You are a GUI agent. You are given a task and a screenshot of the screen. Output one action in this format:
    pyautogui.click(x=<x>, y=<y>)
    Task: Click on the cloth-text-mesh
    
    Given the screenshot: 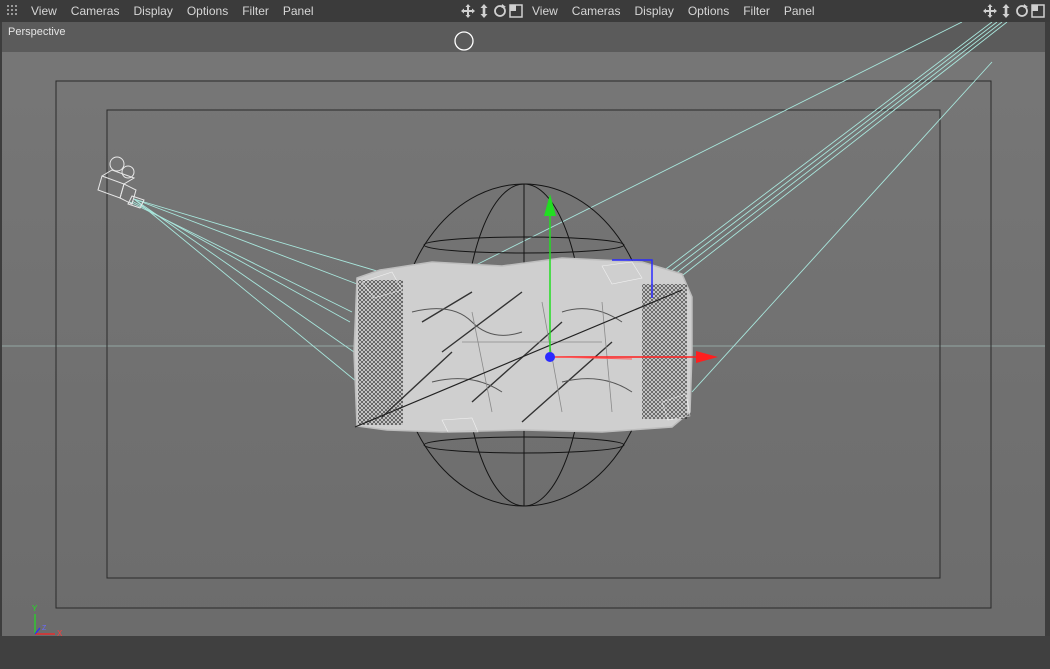 What is the action you would take?
    pyautogui.click(x=523, y=345)
    